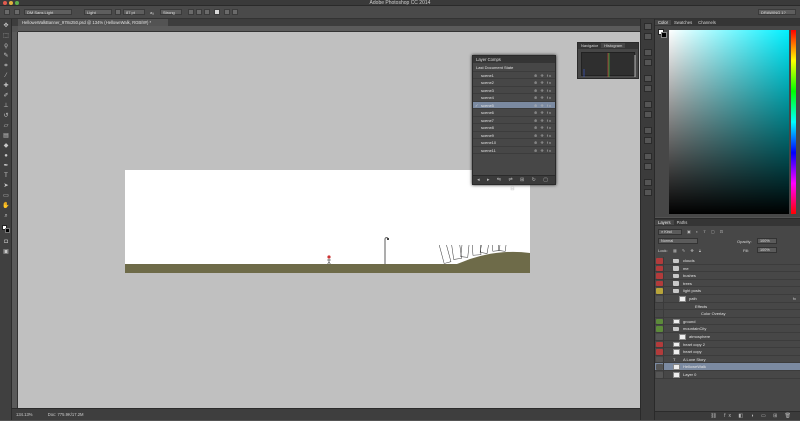 The width and height of the screenshot is (800, 421). What do you see at coordinates (6, 176) in the screenshot?
I see `type-tool-icon: T` at bounding box center [6, 176].